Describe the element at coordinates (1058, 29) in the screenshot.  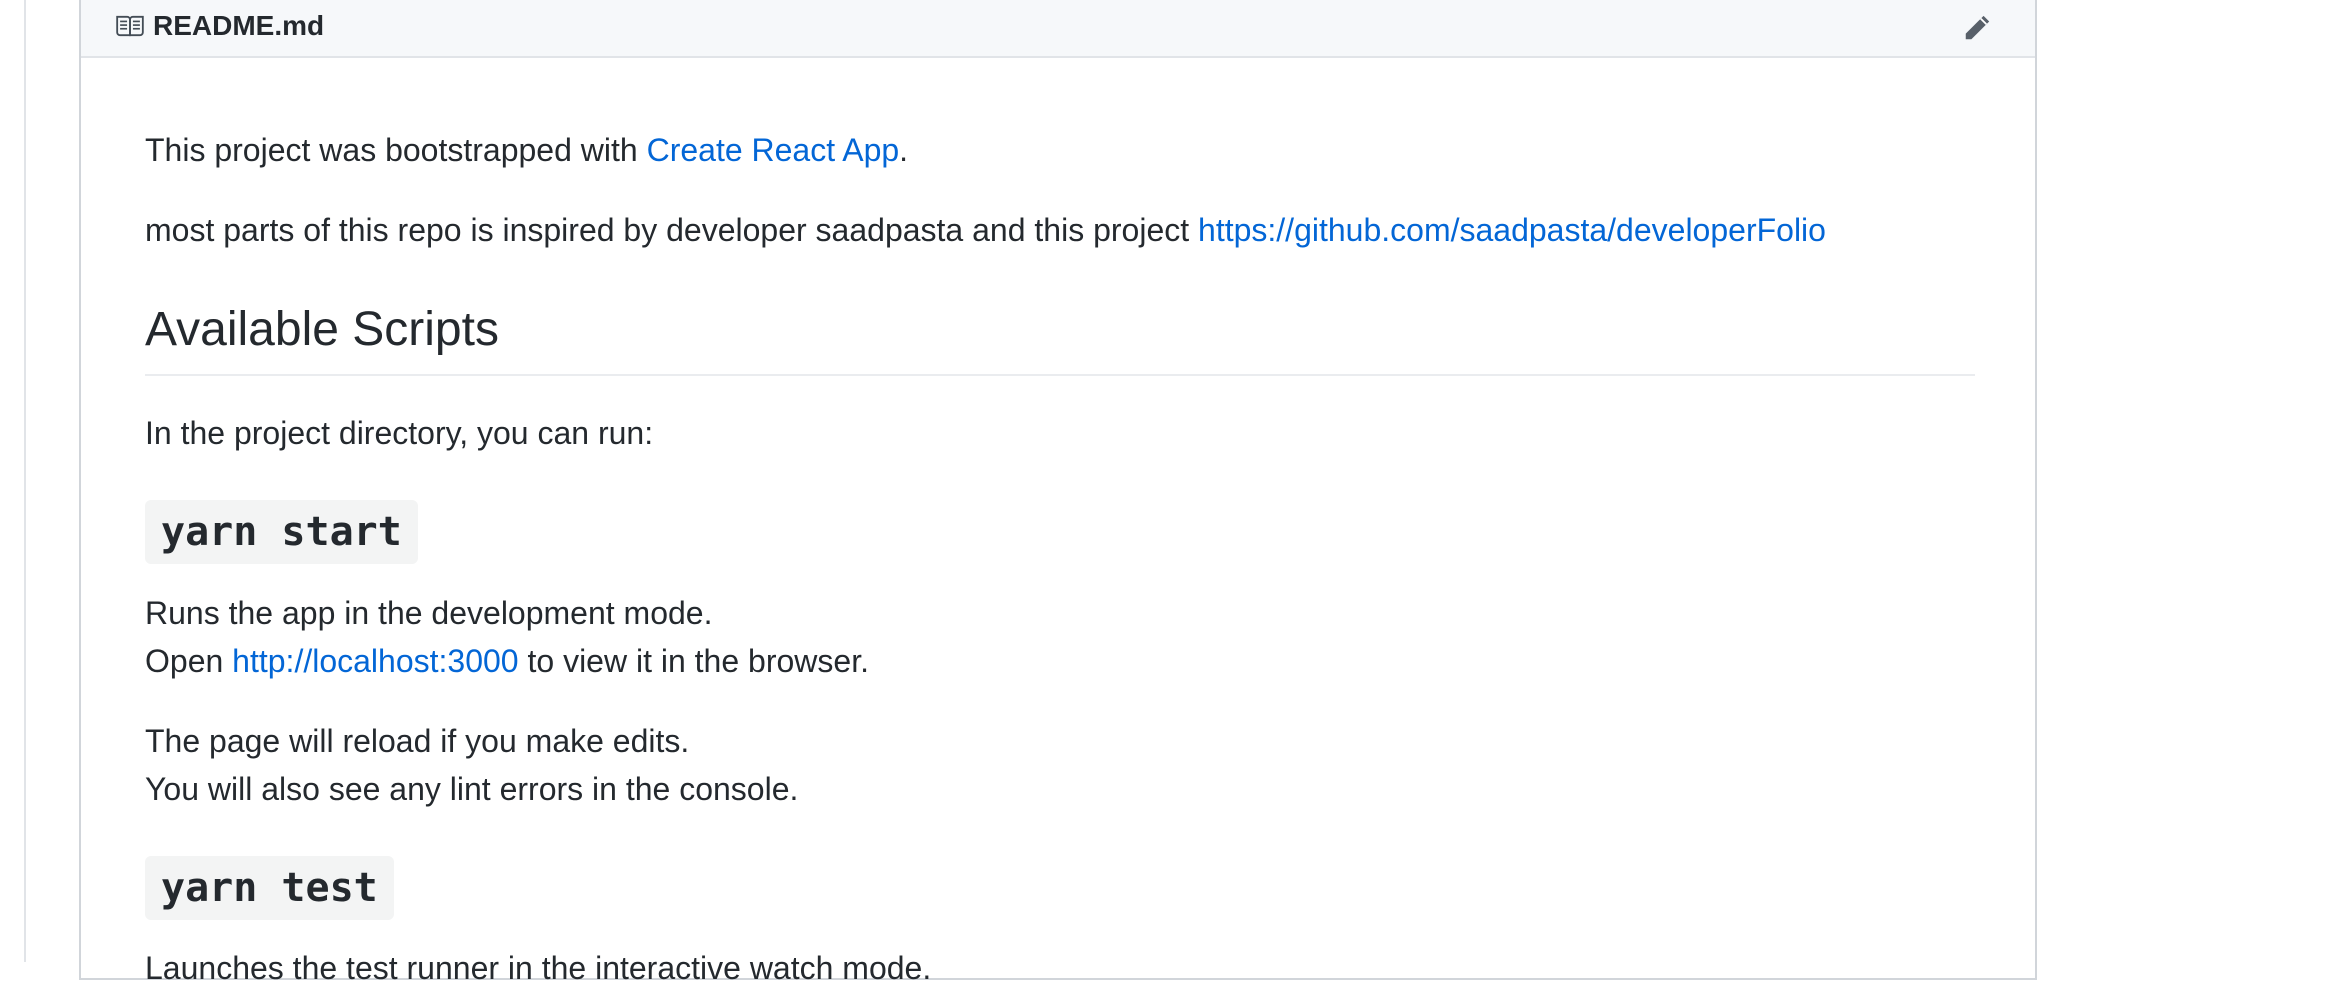
I see `readme-header: README.md` at that location.